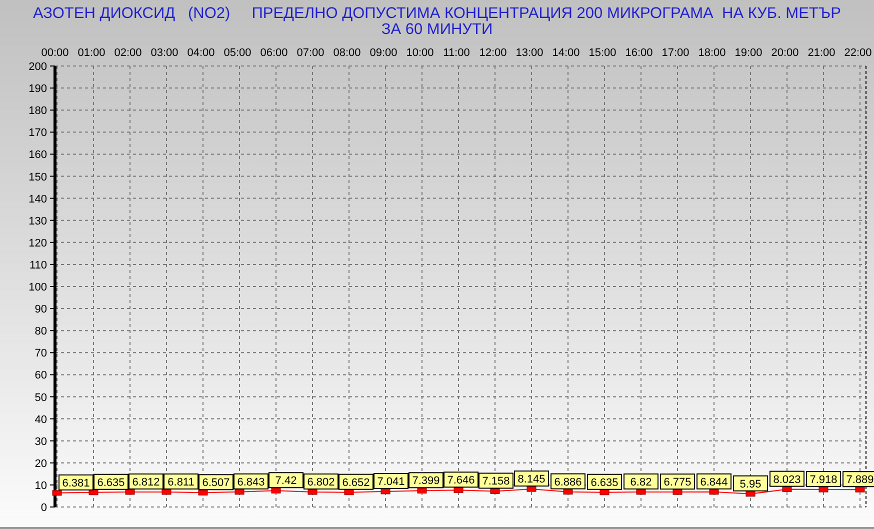  Describe the element at coordinates (384, 53) in the screenshot. I see `tick-label: 09:00` at that location.